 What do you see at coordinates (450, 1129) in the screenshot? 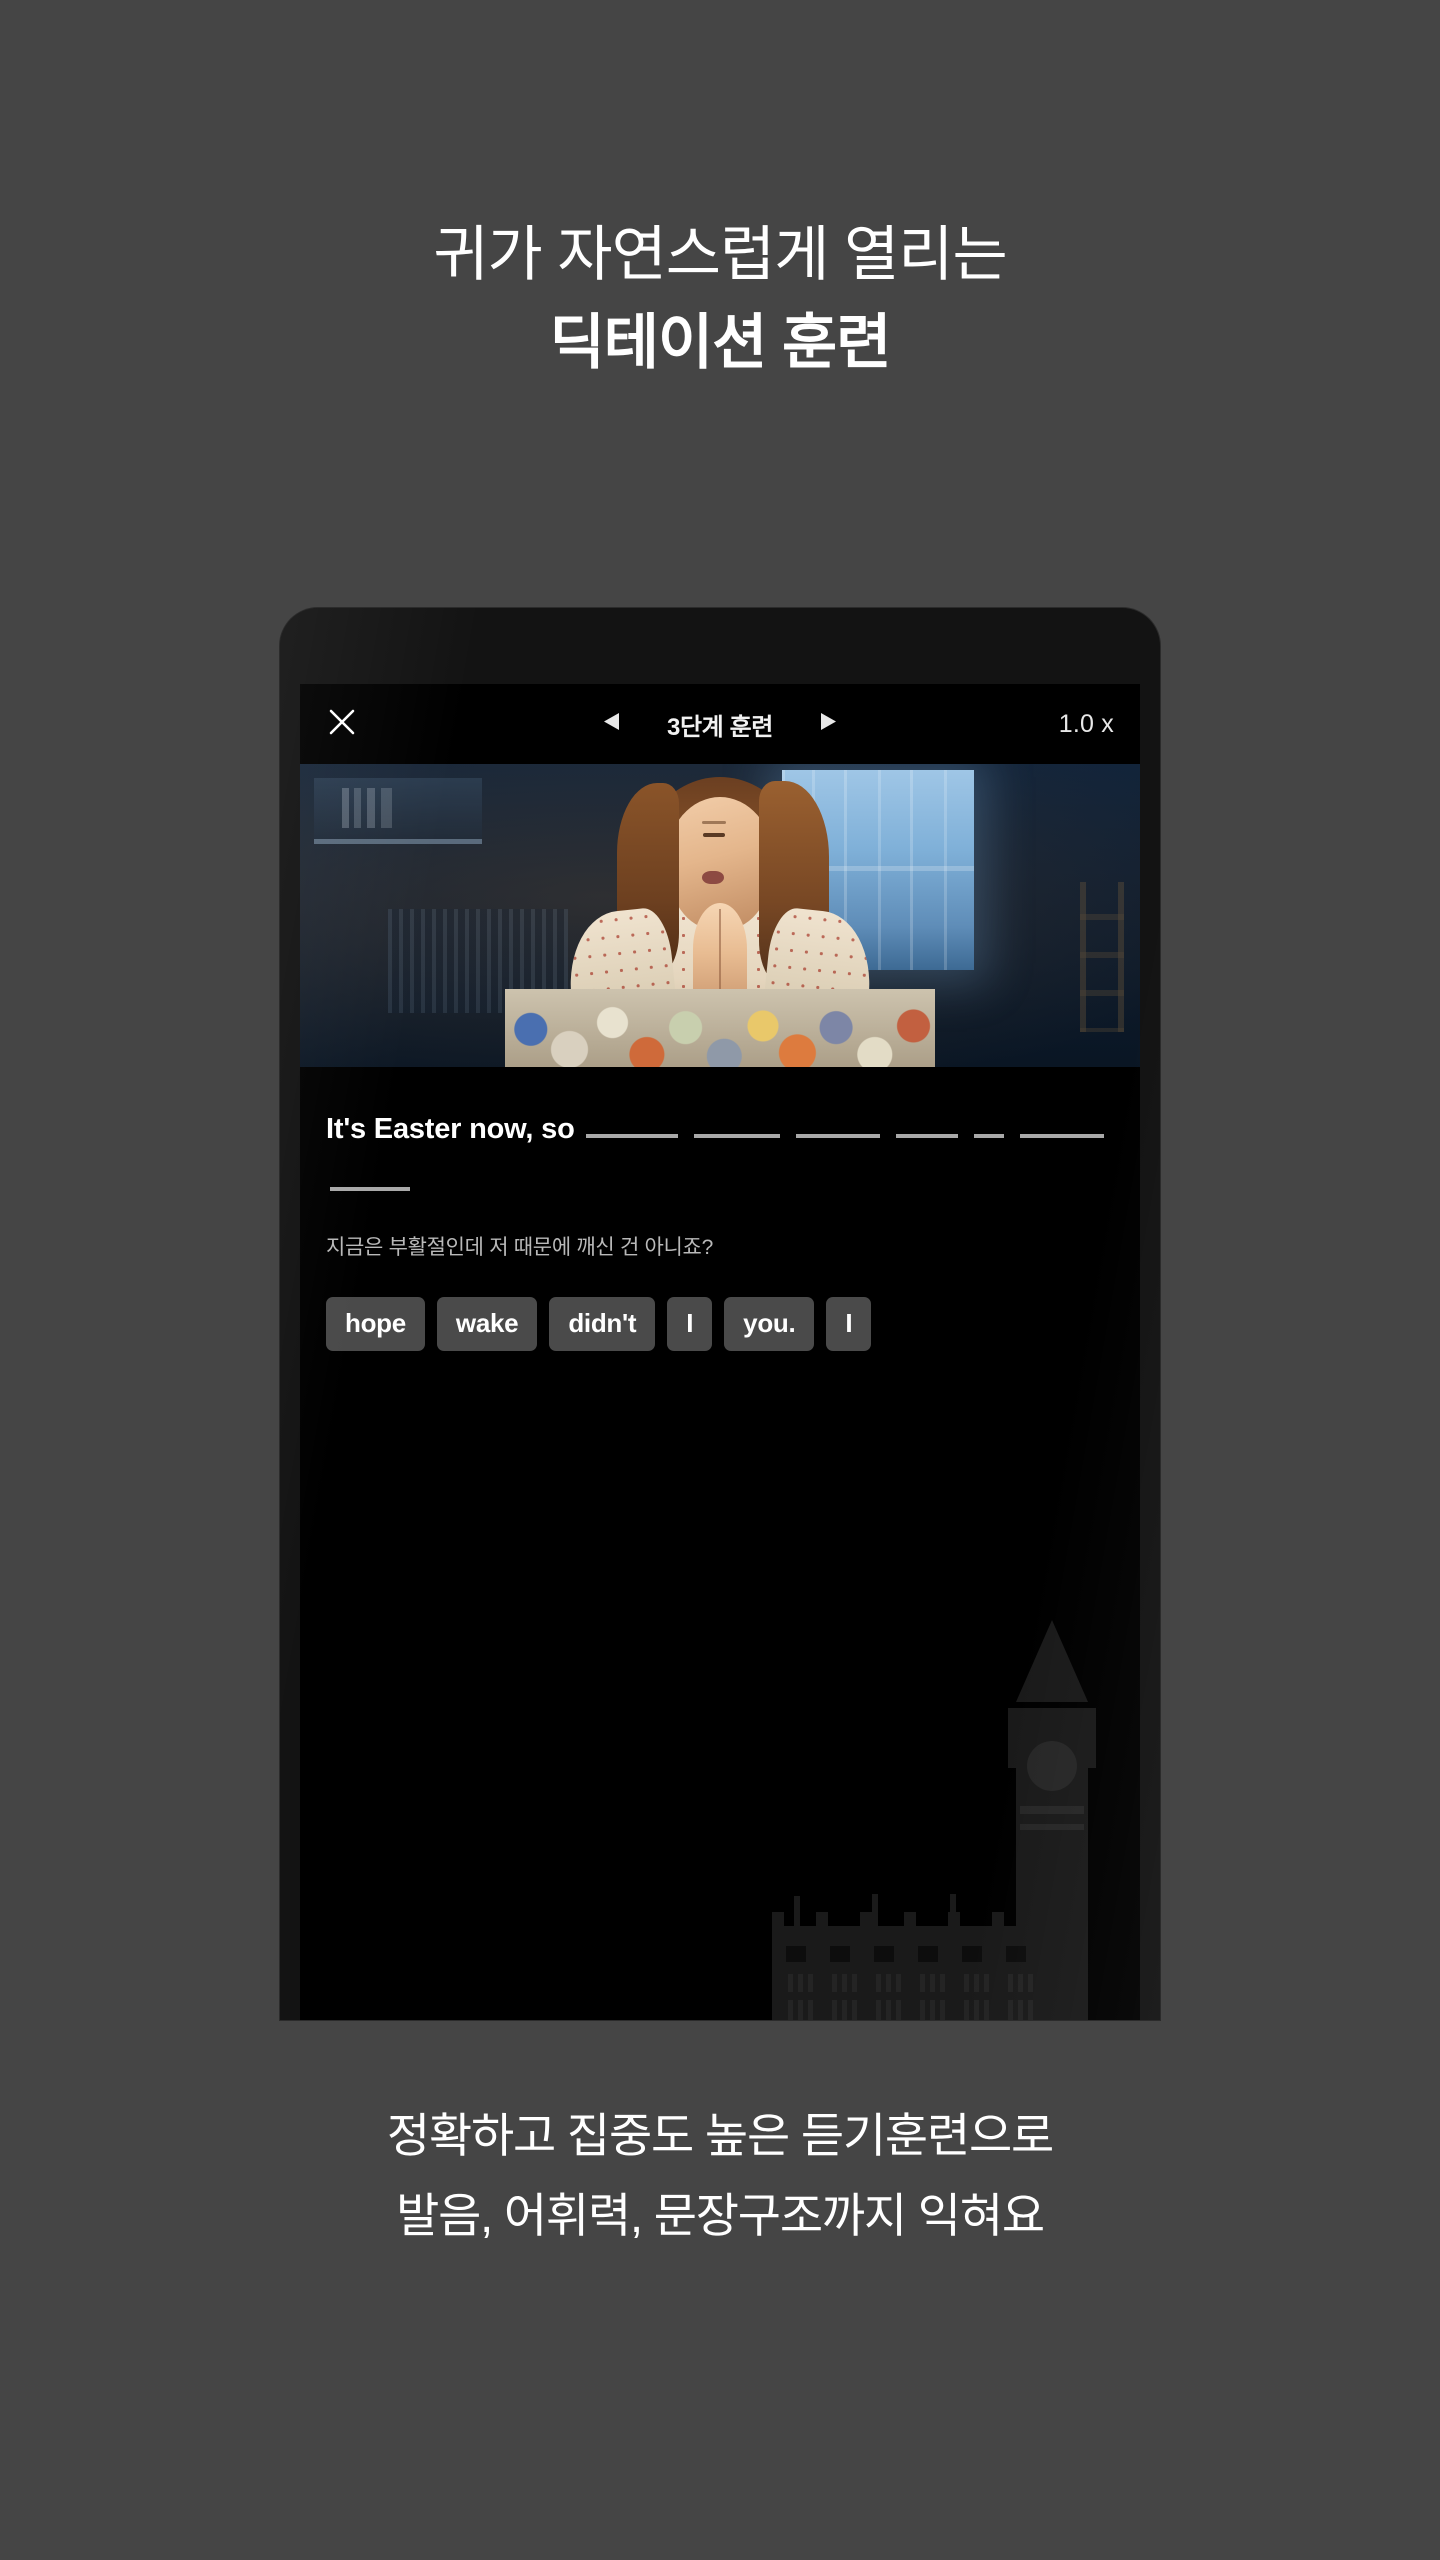
I see `sentence-prefix: It's Easter now, so` at bounding box center [450, 1129].